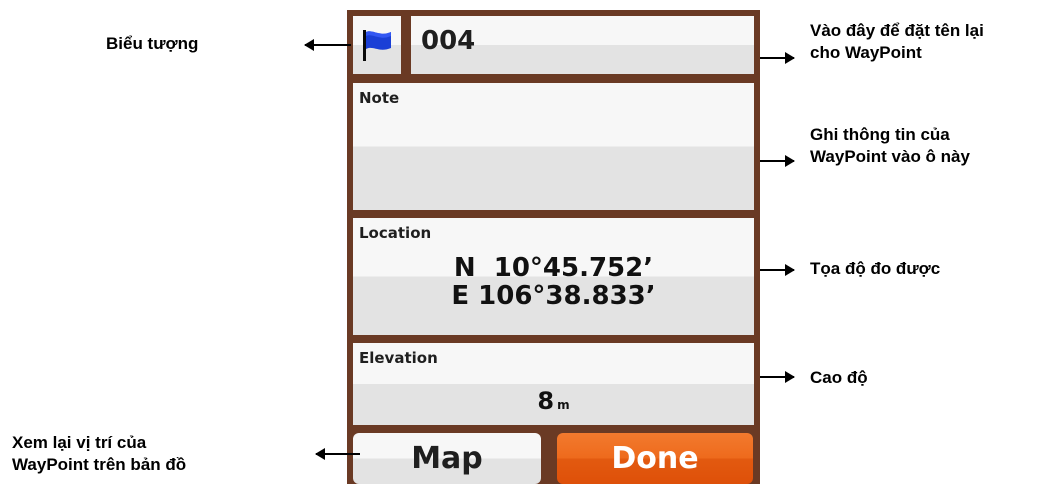  What do you see at coordinates (890, 146) in the screenshot?
I see `note-annotation: Ghi thông tin của WayPoint vào ô này` at bounding box center [890, 146].